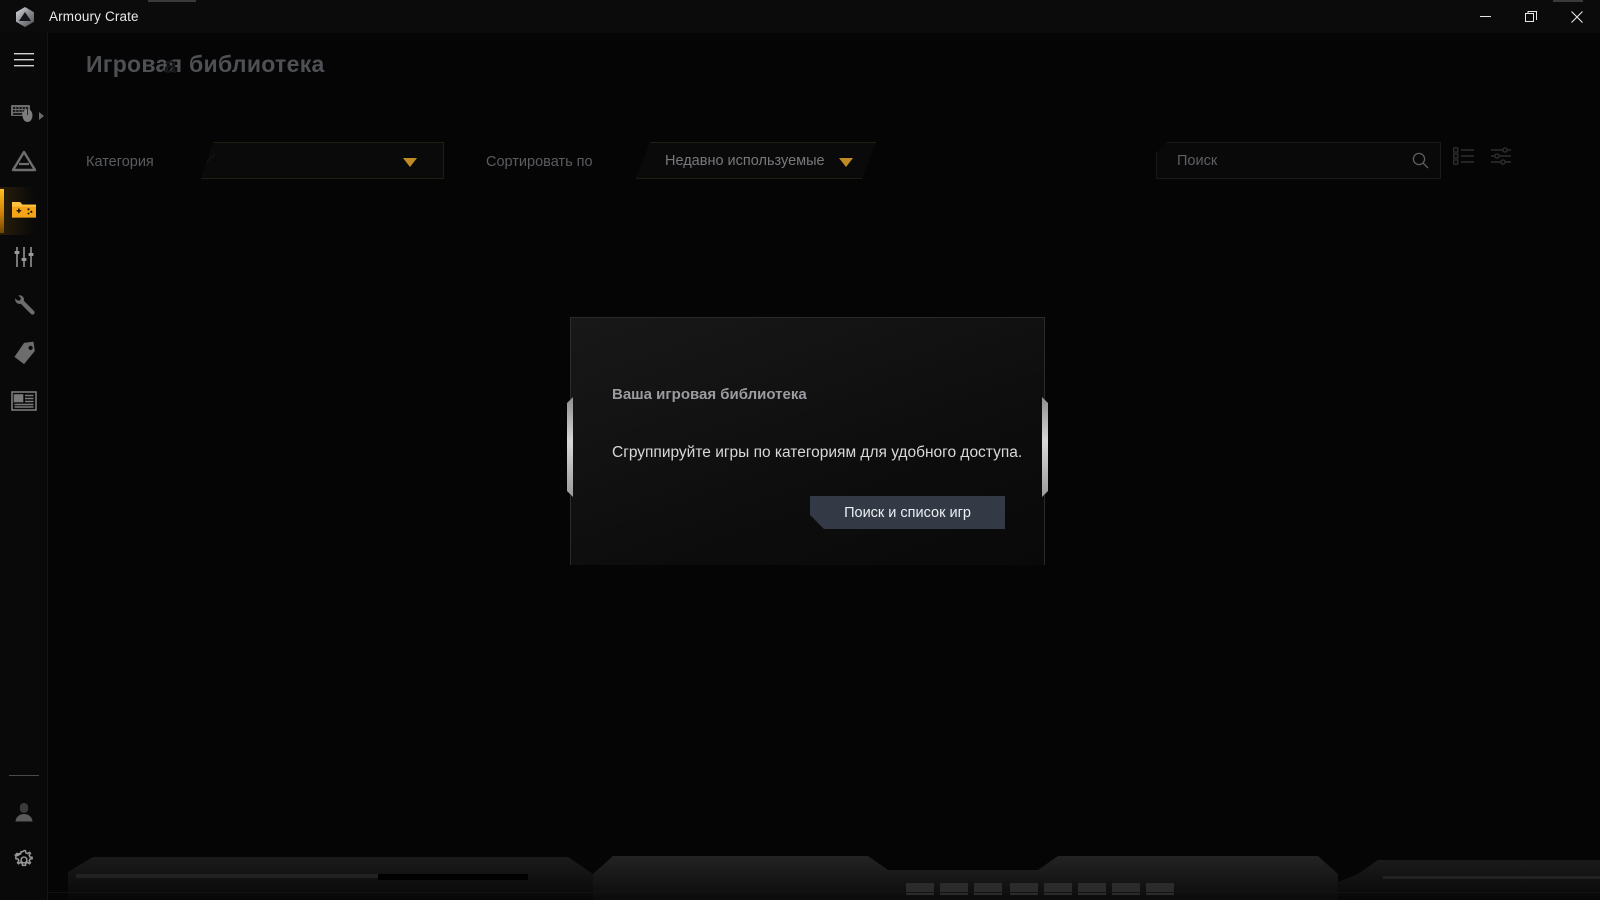 This screenshot has height=900, width=1600. Describe the element at coordinates (1577, 16) in the screenshot. I see `close-button` at that location.